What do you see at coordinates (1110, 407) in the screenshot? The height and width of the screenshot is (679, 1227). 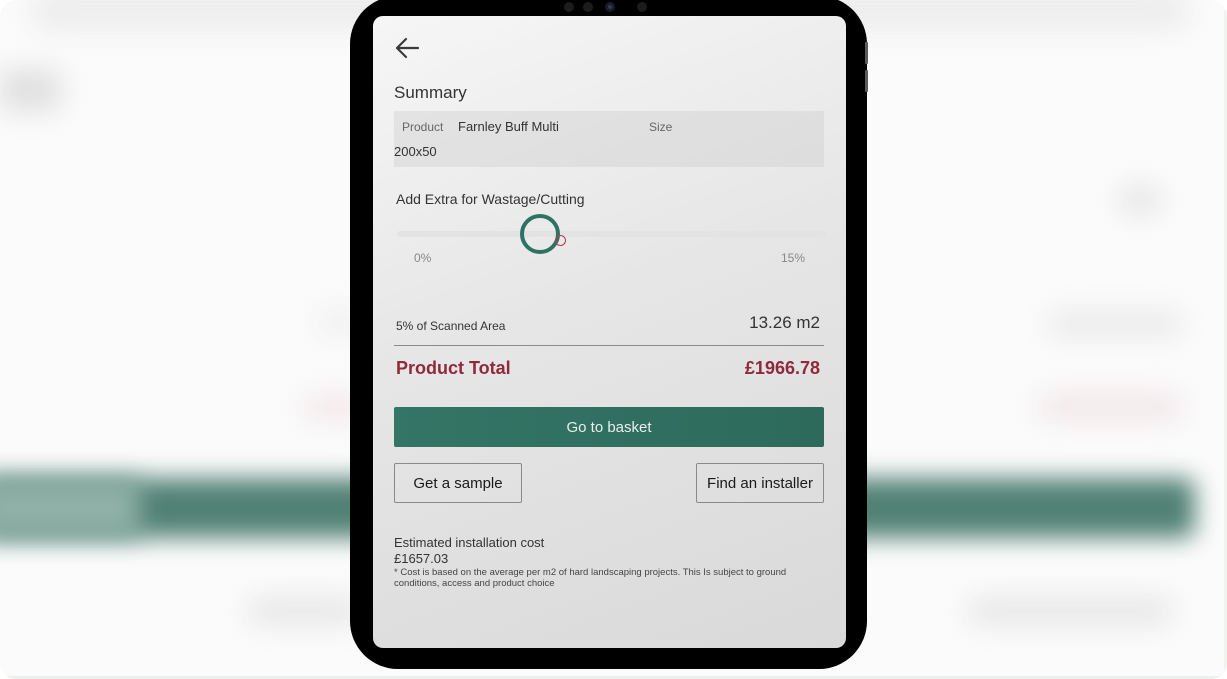 I see `bg-total-blur` at bounding box center [1110, 407].